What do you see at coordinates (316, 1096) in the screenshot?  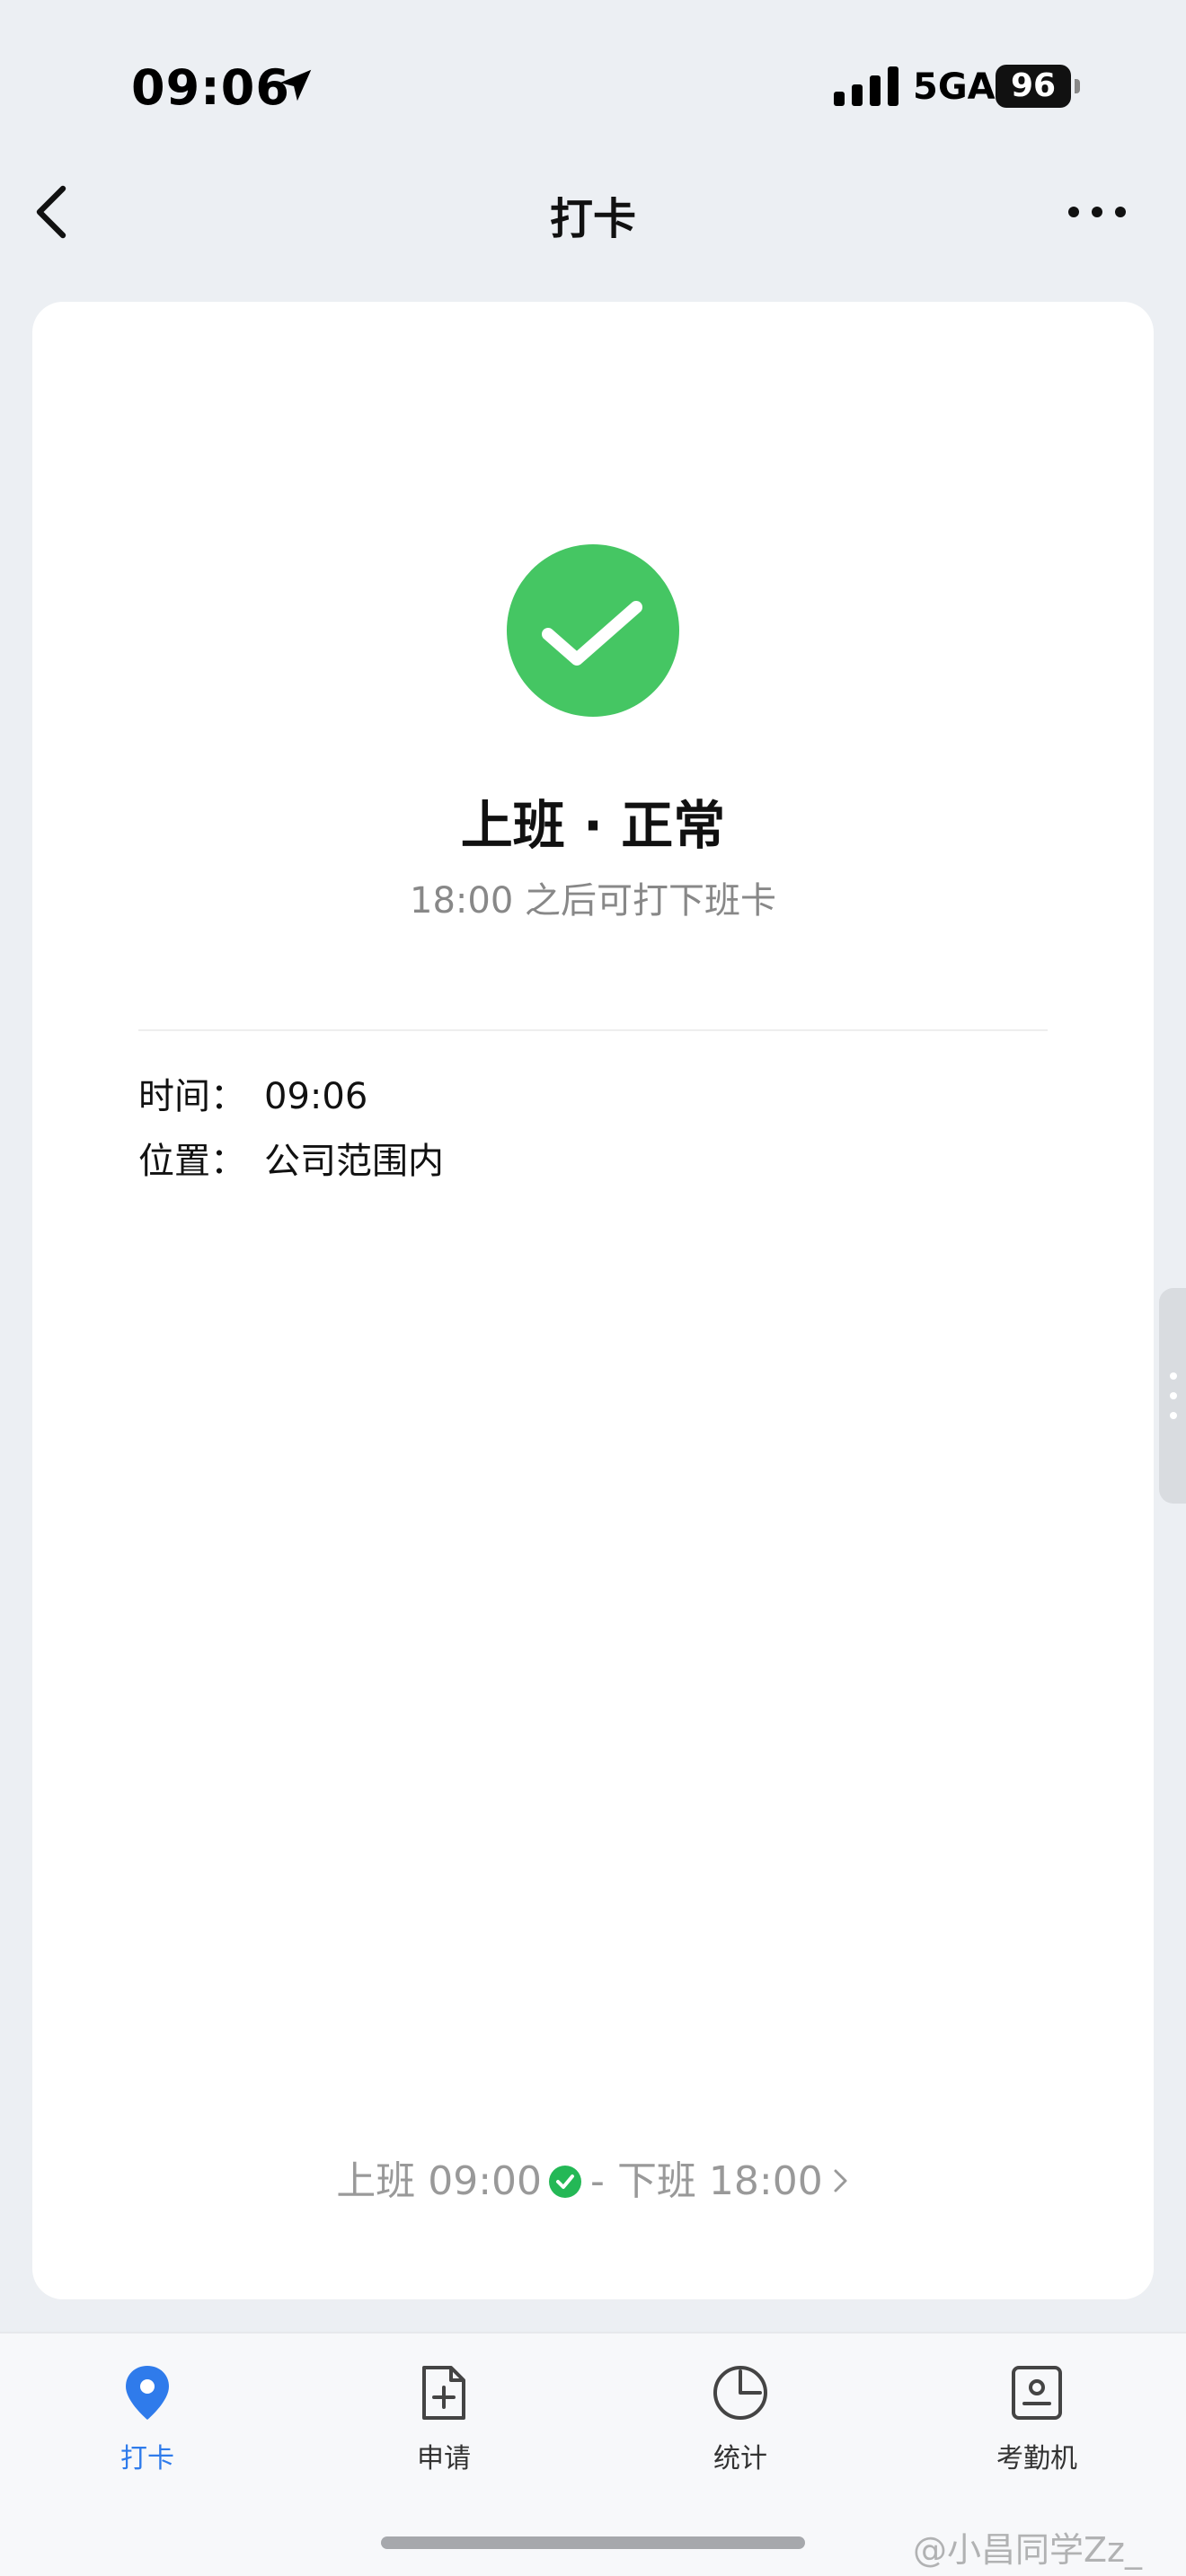 I see `info-value: 09:06` at bounding box center [316, 1096].